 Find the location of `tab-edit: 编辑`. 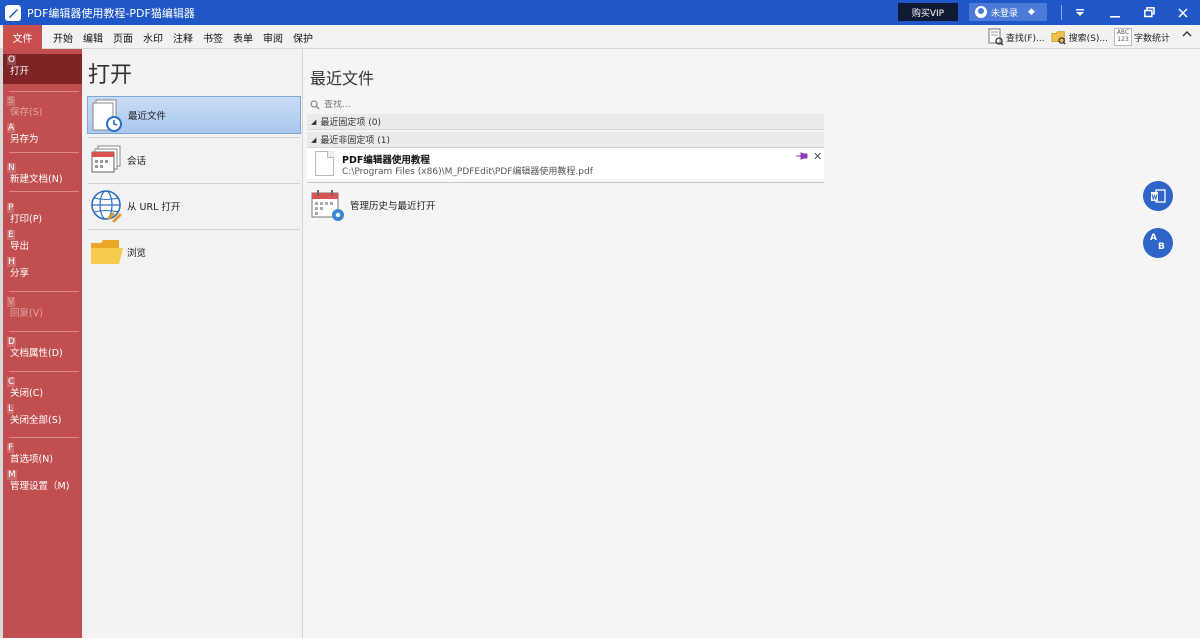

tab-edit: 编辑 is located at coordinates (93, 37).